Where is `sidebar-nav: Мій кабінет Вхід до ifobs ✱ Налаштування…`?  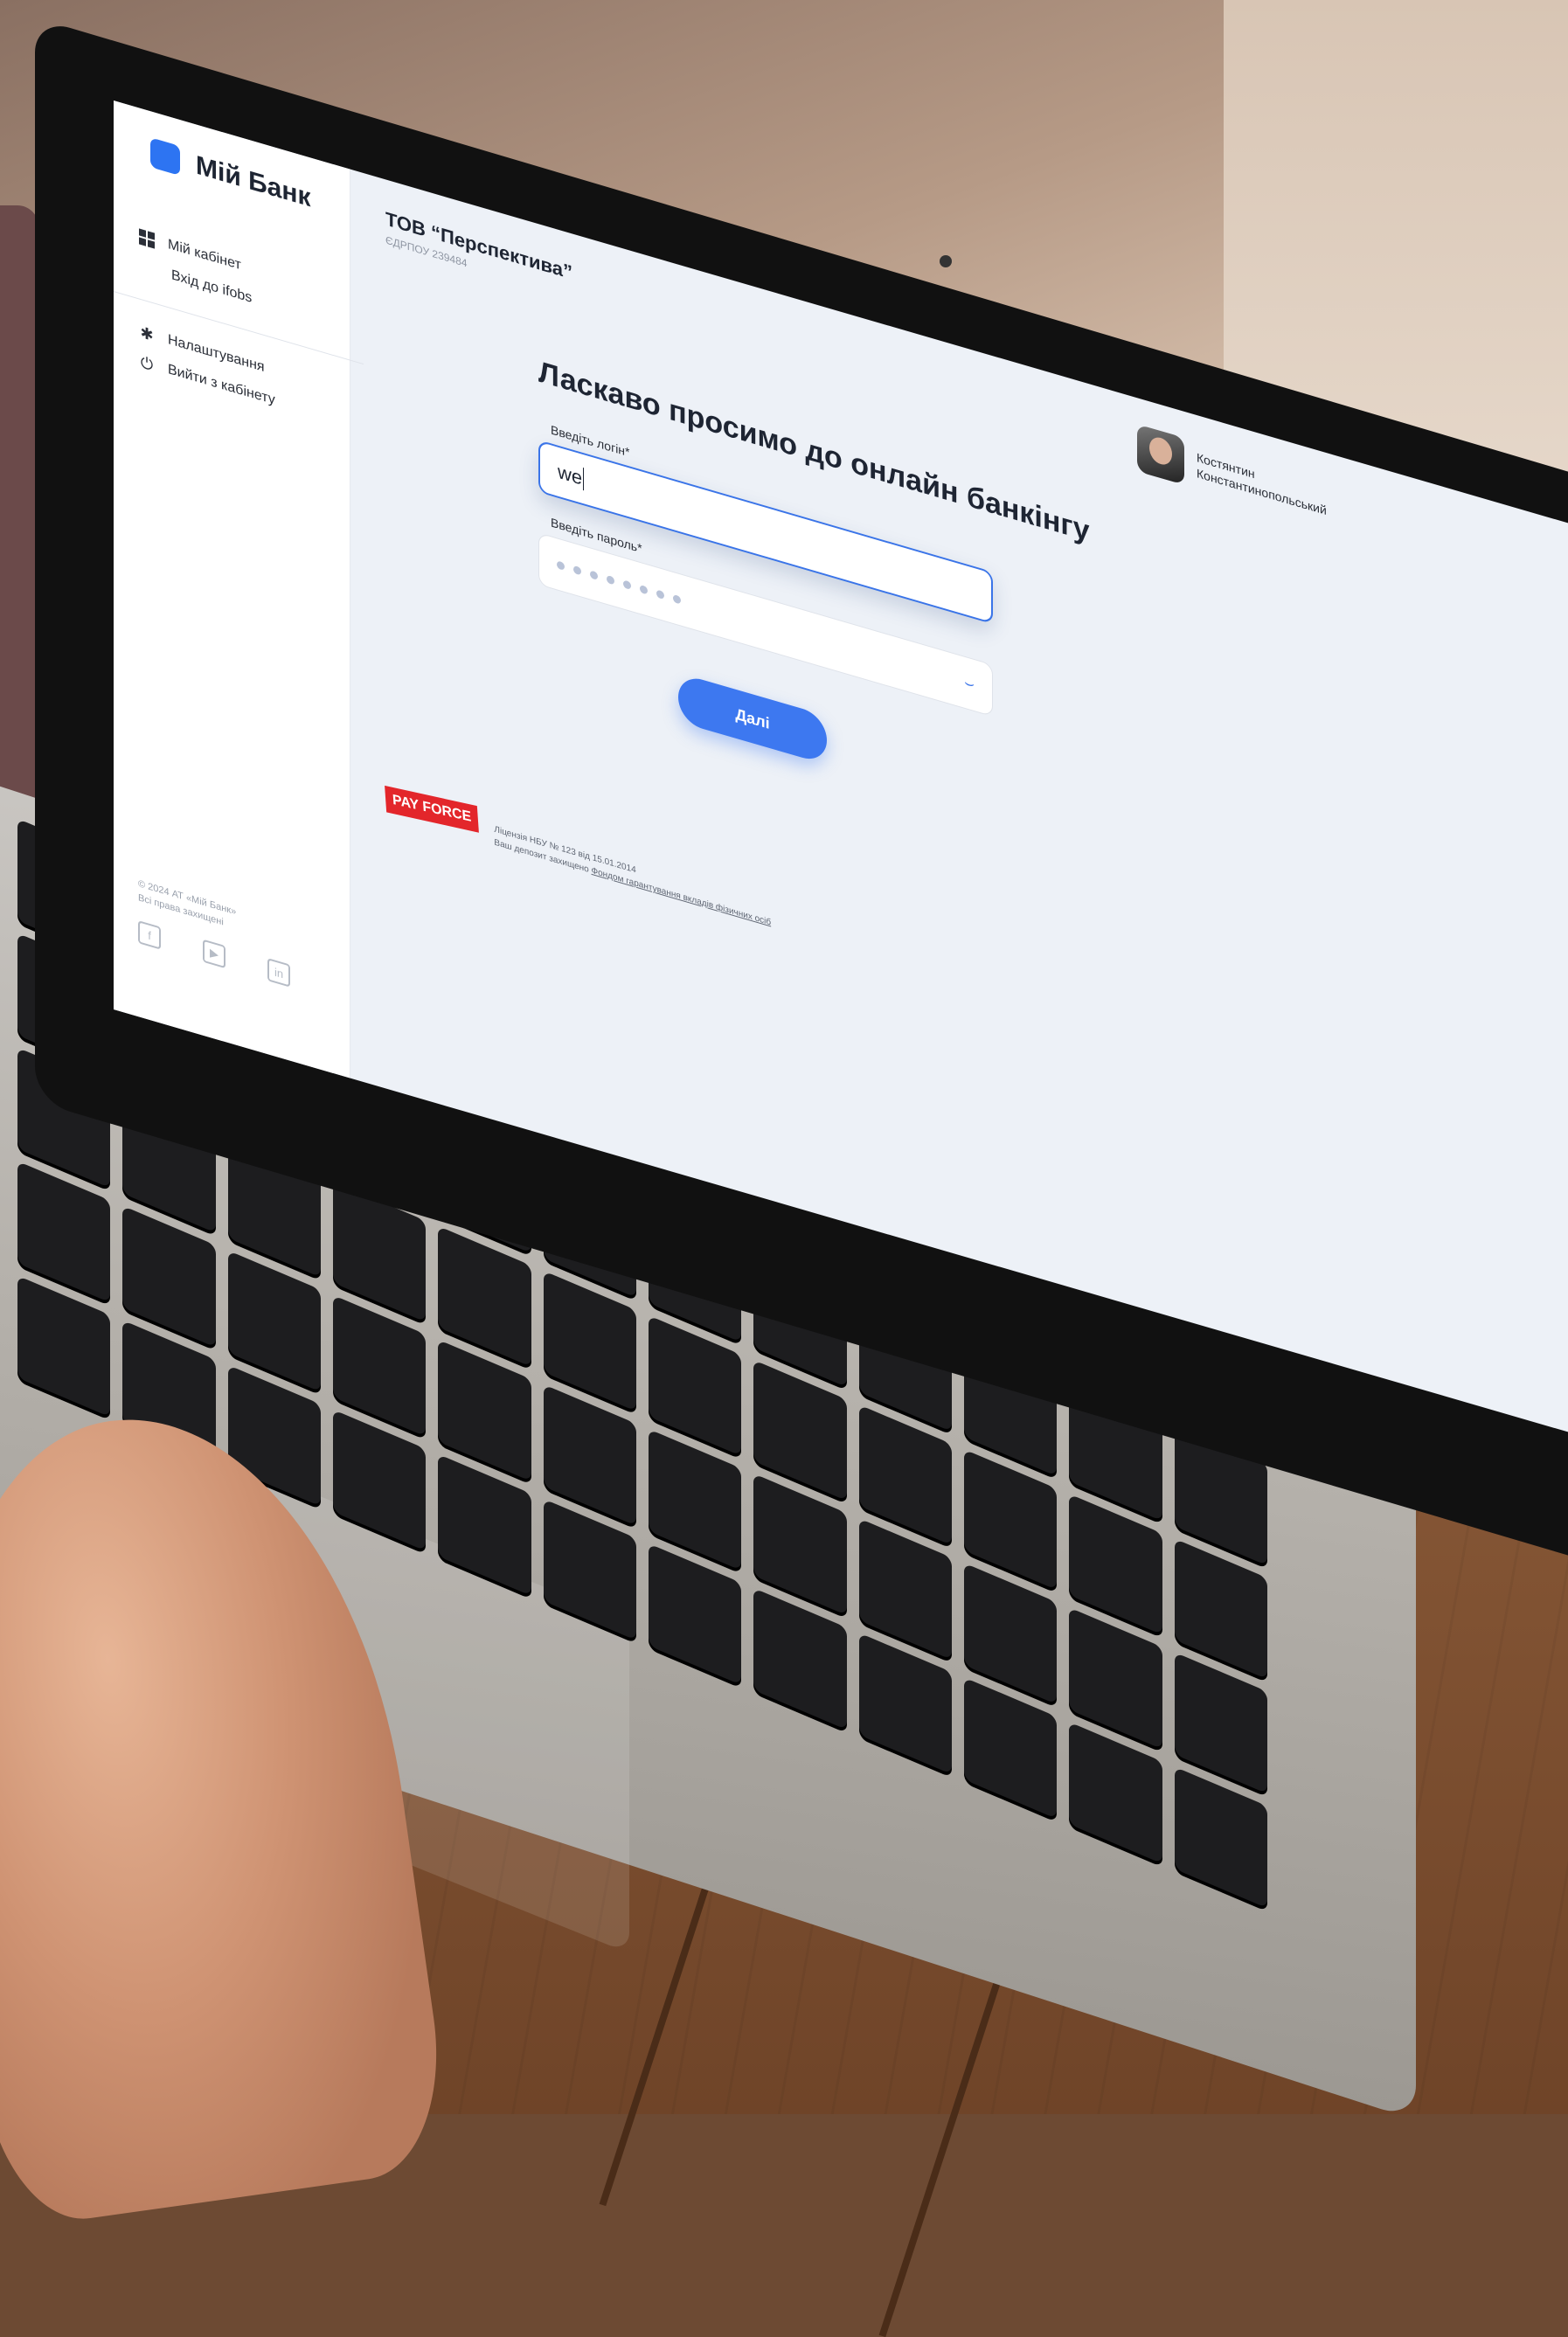
sidebar-nav: Мій кабінет Вхід до ifobs ✱ Налаштування… is located at coordinates (239, 327).